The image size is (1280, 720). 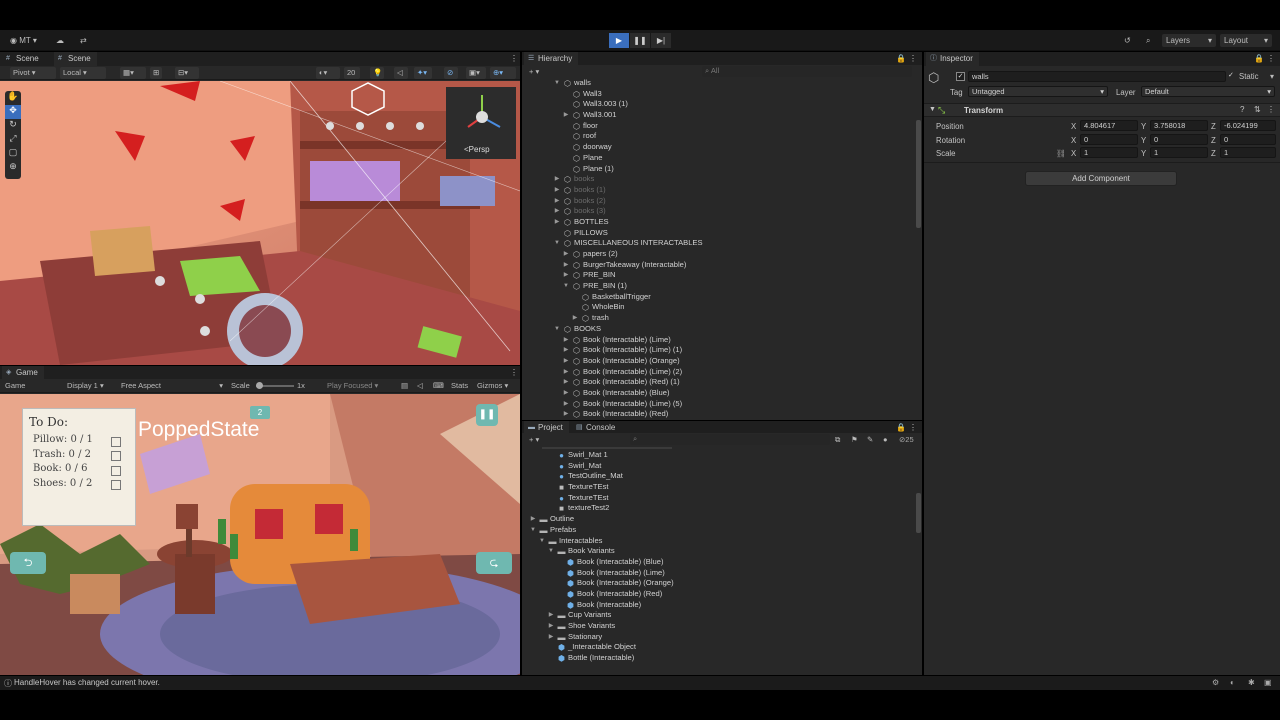 What do you see at coordinates (83, 73) in the screenshot?
I see `local-dropdown: Local ▾` at bounding box center [83, 73].